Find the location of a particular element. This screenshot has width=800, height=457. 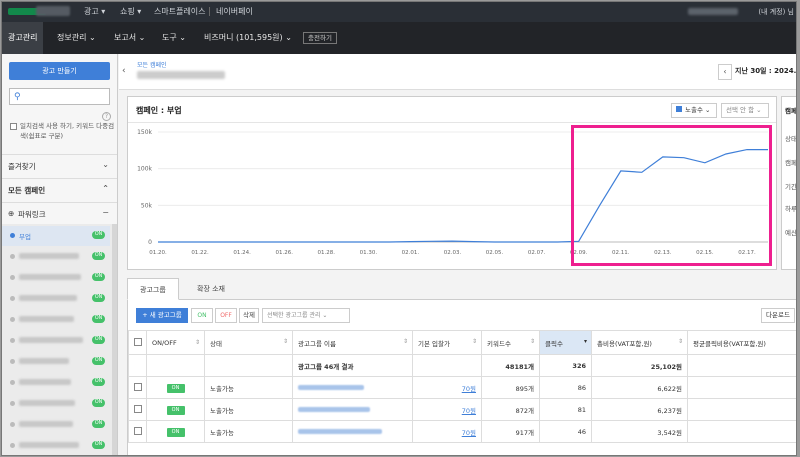

col-avg-cpc: 평균클릭비용(VAT포함,원)⇕ is located at coordinates (741, 342).